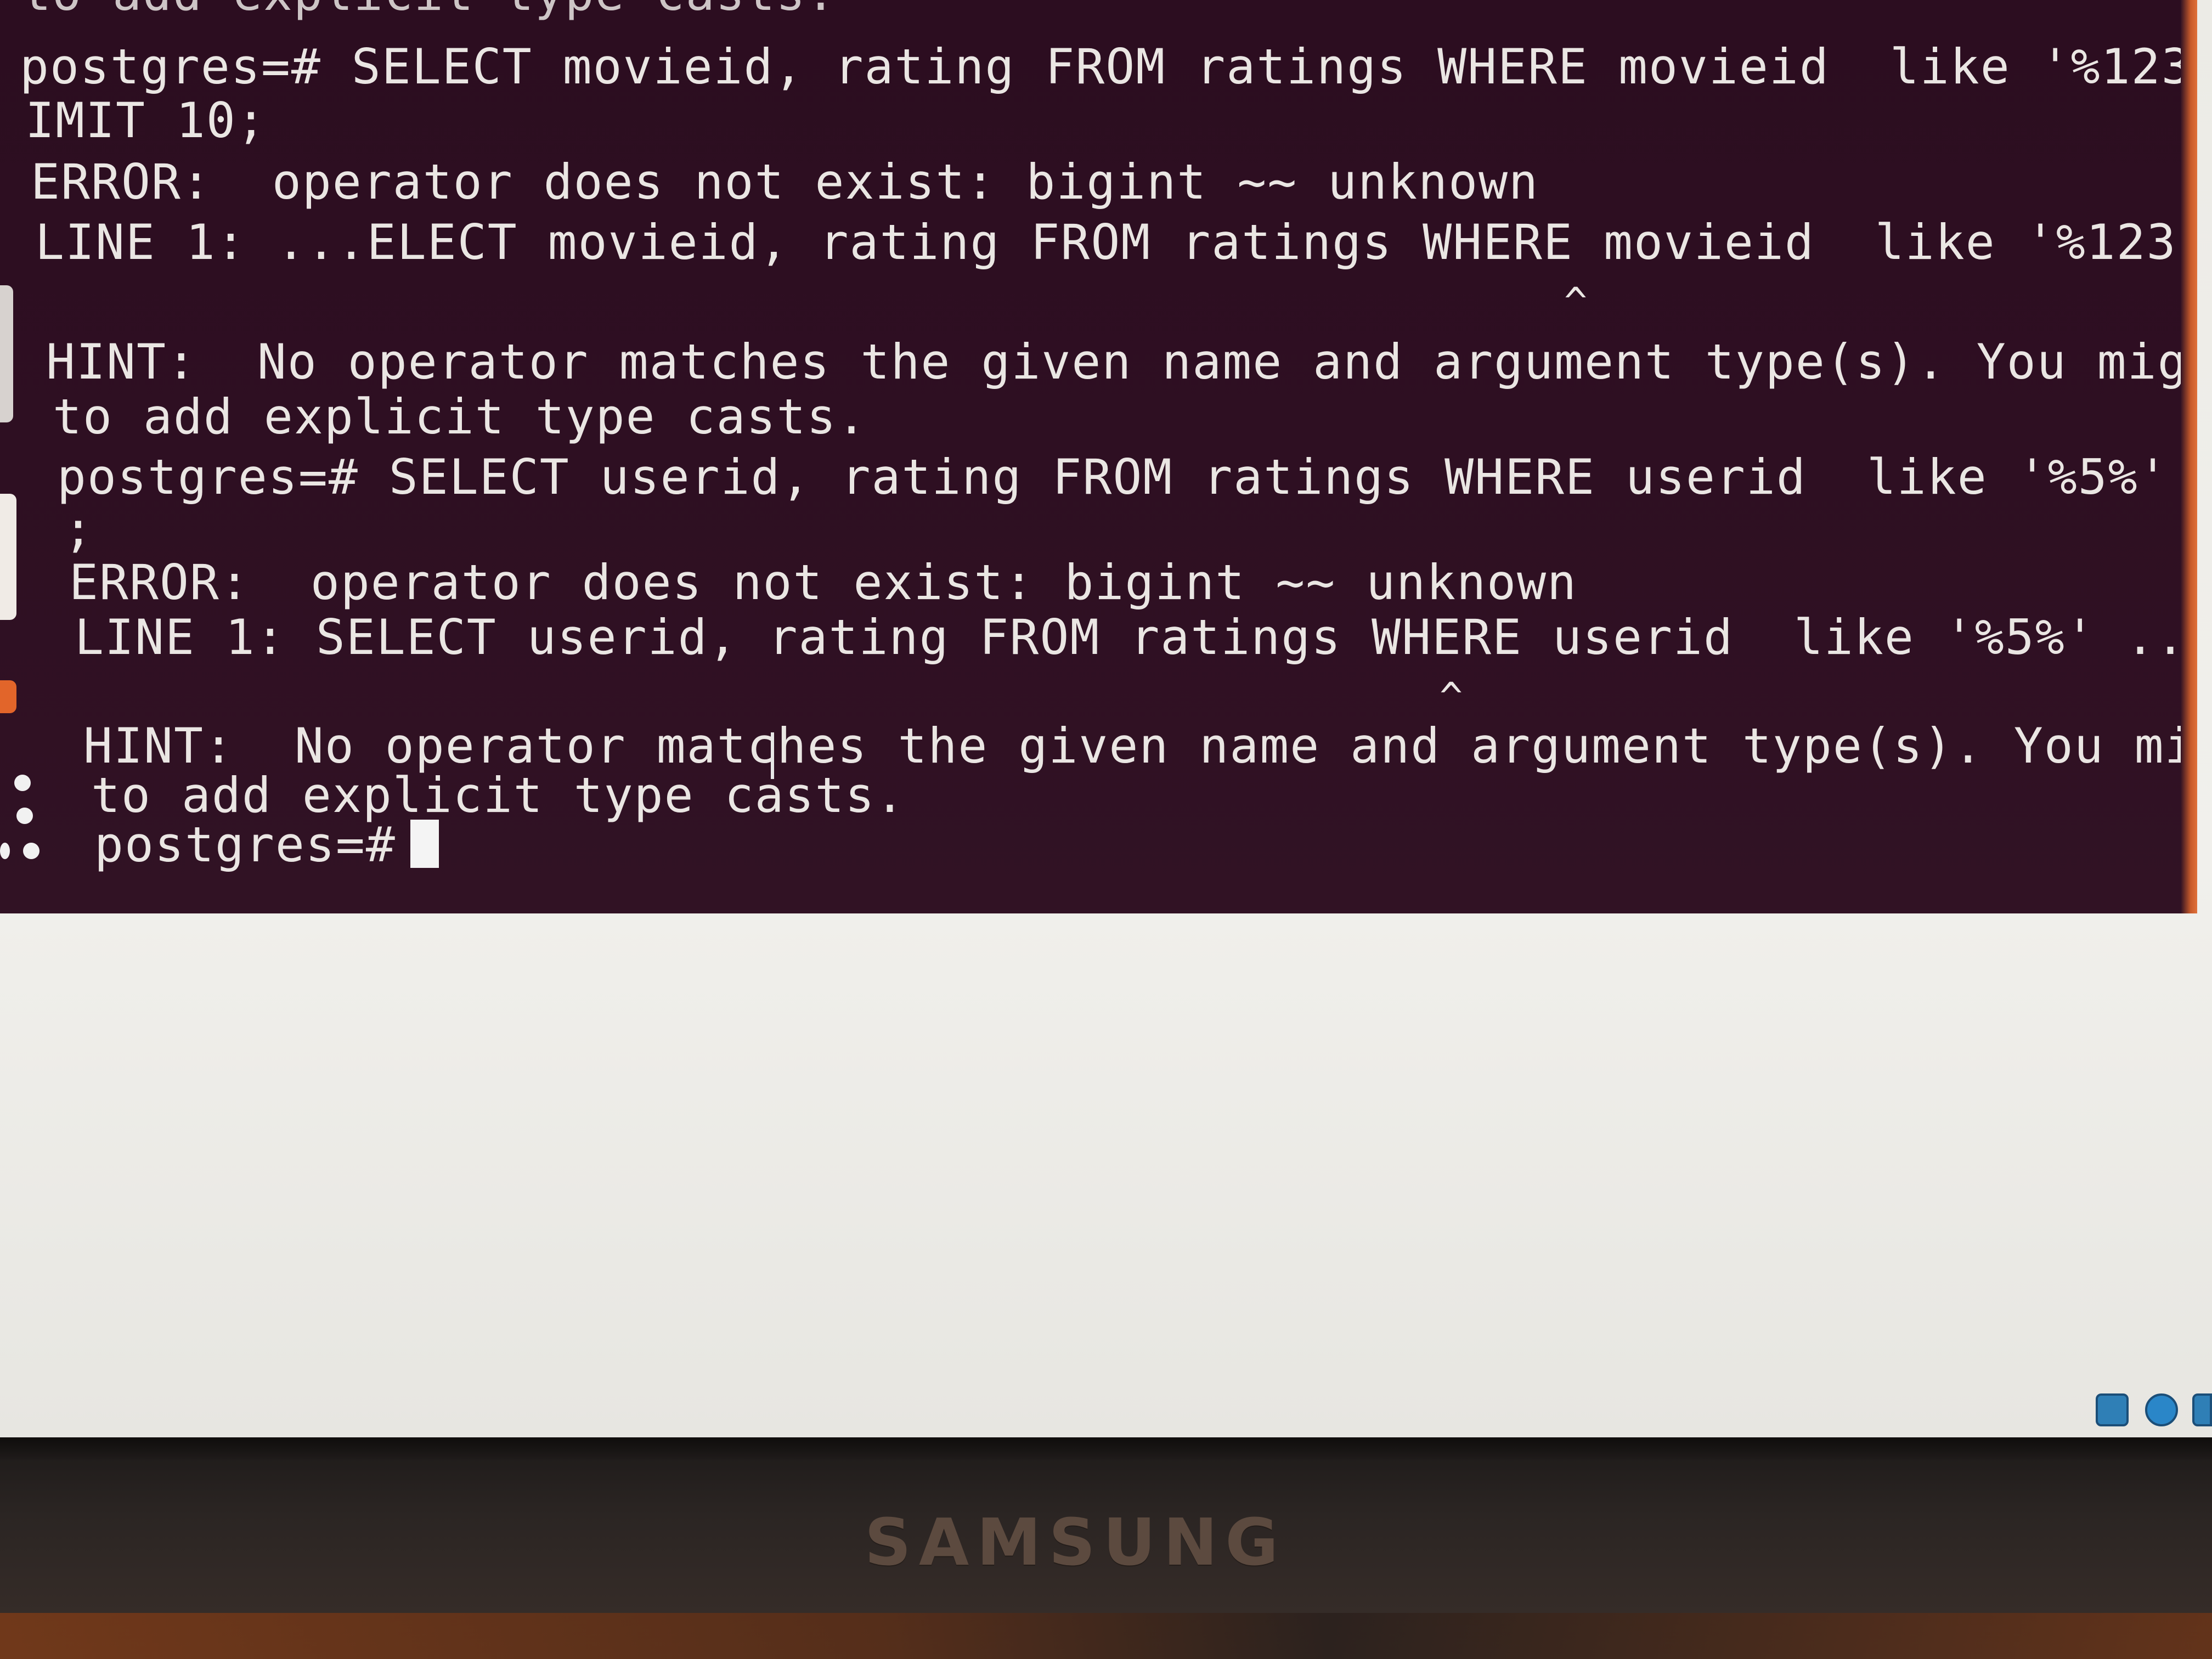  What do you see at coordinates (2189, 456) in the screenshot?
I see `window-edge` at bounding box center [2189, 456].